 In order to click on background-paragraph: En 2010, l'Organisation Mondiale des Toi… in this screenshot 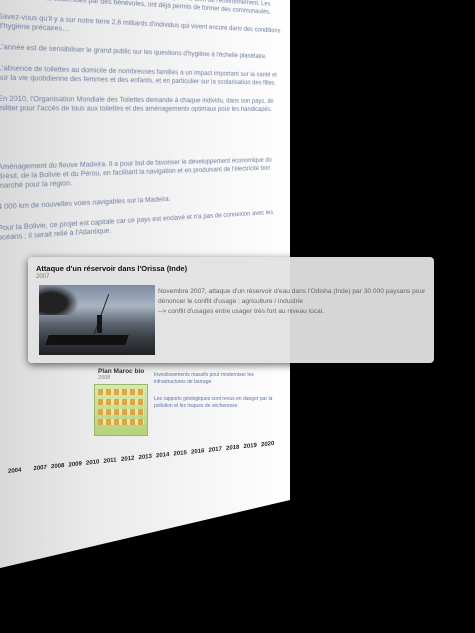, I will do `click(145, 104)`.